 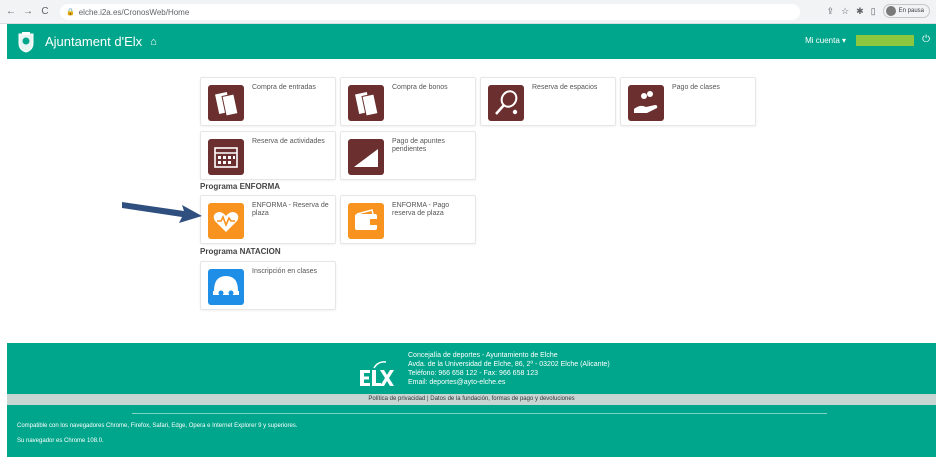 What do you see at coordinates (831, 11) in the screenshot?
I see `share-icon: ⇪` at bounding box center [831, 11].